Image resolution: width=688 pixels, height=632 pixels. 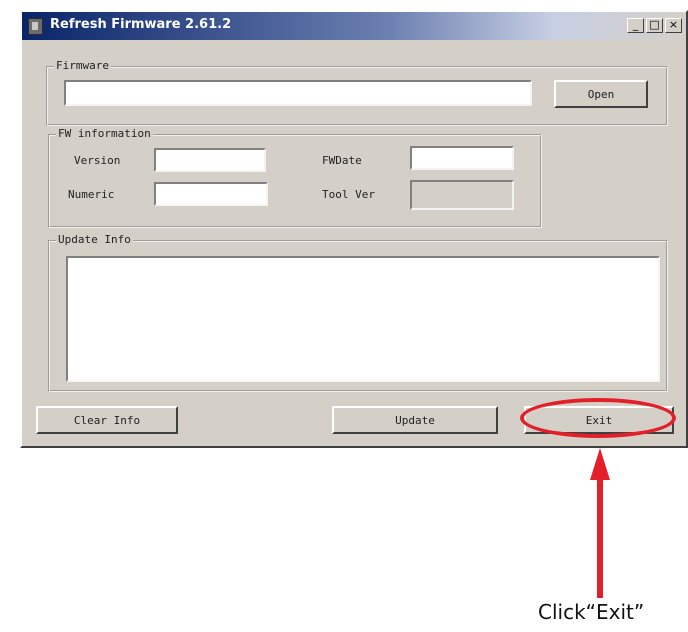 I want to click on version-label: Version, so click(x=97, y=160).